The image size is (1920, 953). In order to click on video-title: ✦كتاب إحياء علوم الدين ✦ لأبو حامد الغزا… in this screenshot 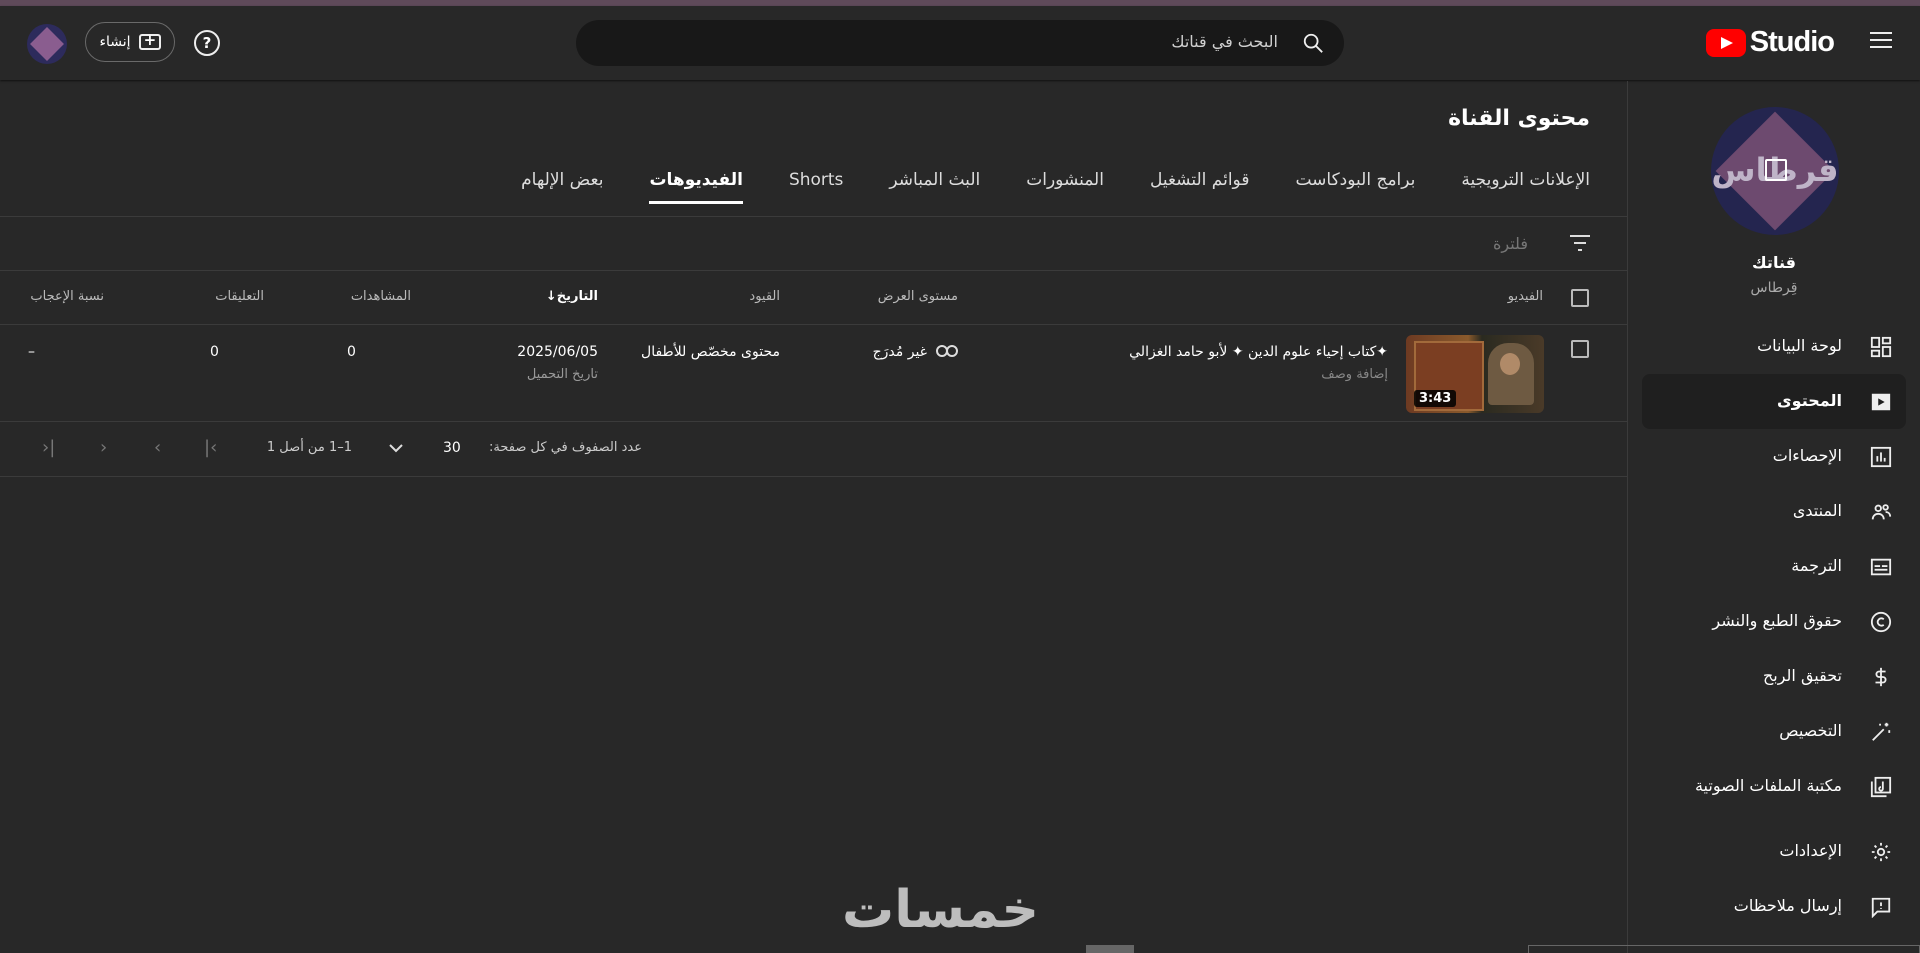, I will do `click(1258, 352)`.